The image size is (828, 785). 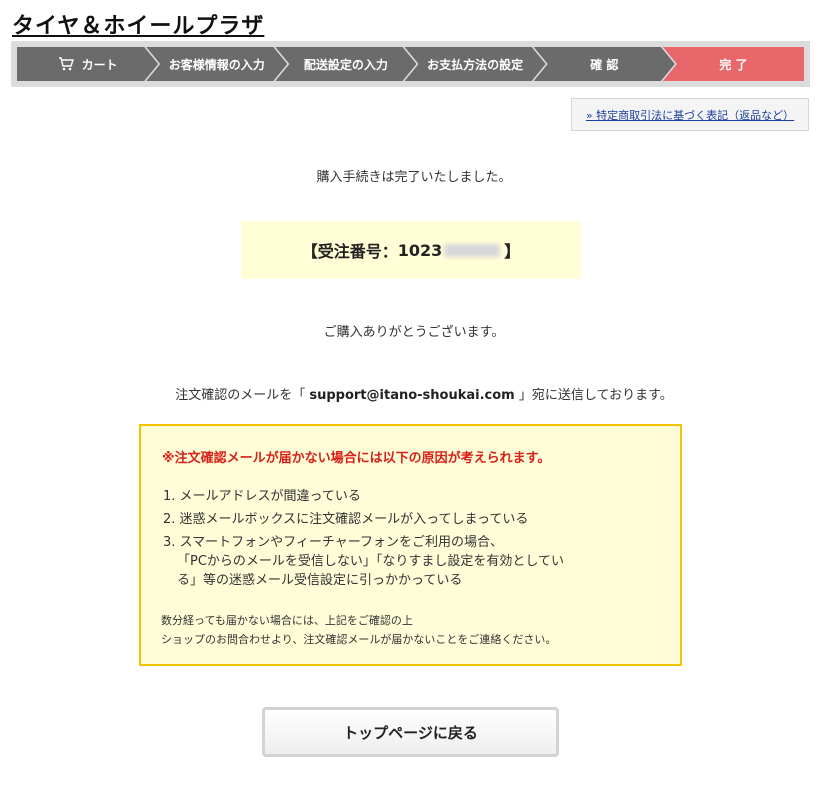 I want to click on legal-notice-link: » 特定商取引法に基づく表記（返品など）, so click(x=690, y=114).